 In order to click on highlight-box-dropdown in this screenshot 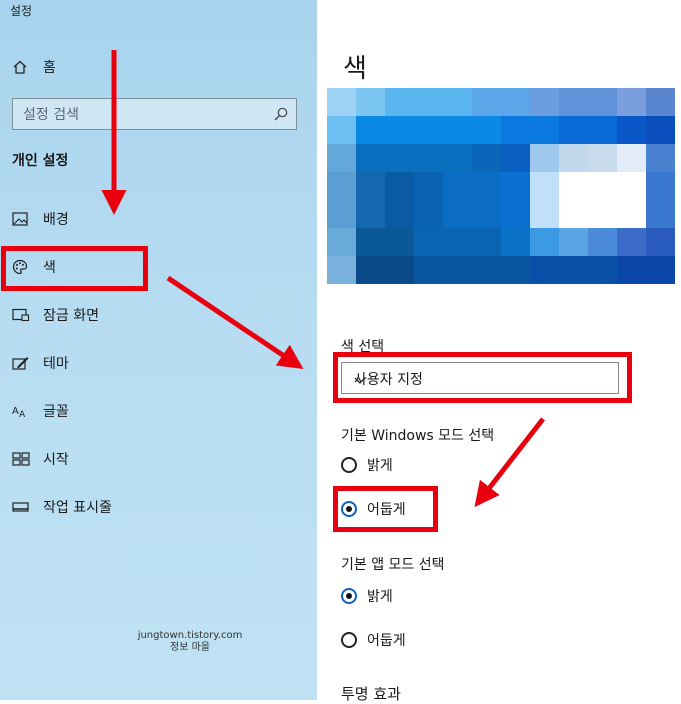, I will do `click(482, 377)`.